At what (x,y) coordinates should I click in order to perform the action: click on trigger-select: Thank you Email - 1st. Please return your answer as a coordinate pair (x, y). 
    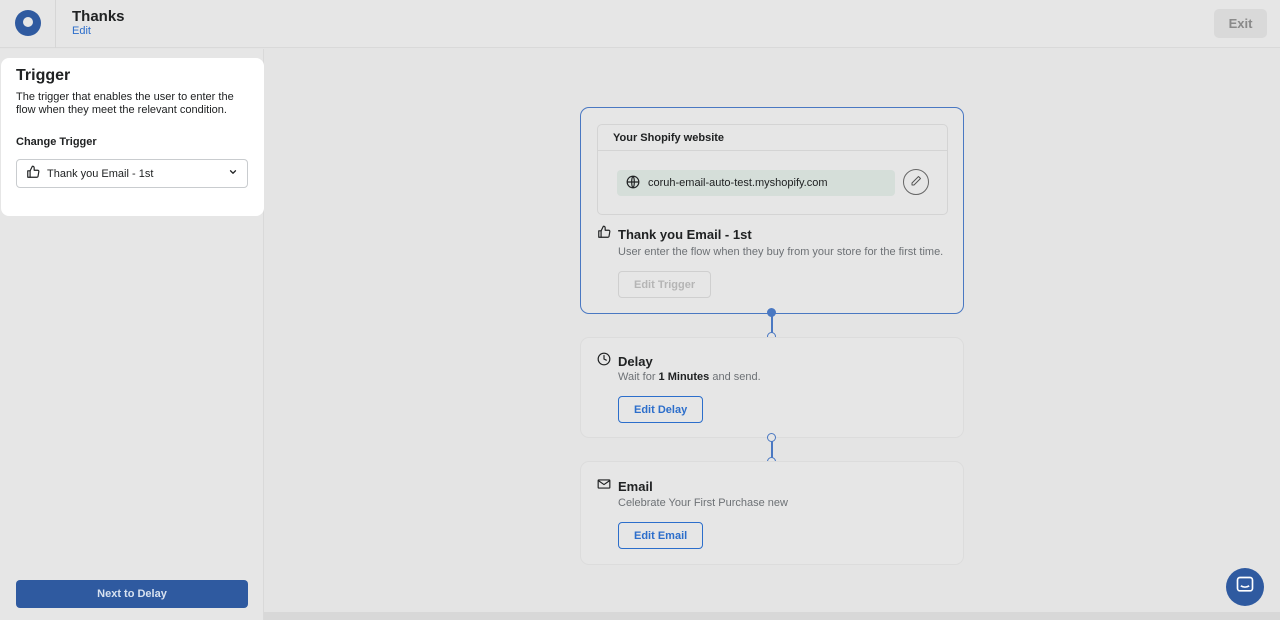
    Looking at the image, I should click on (132, 173).